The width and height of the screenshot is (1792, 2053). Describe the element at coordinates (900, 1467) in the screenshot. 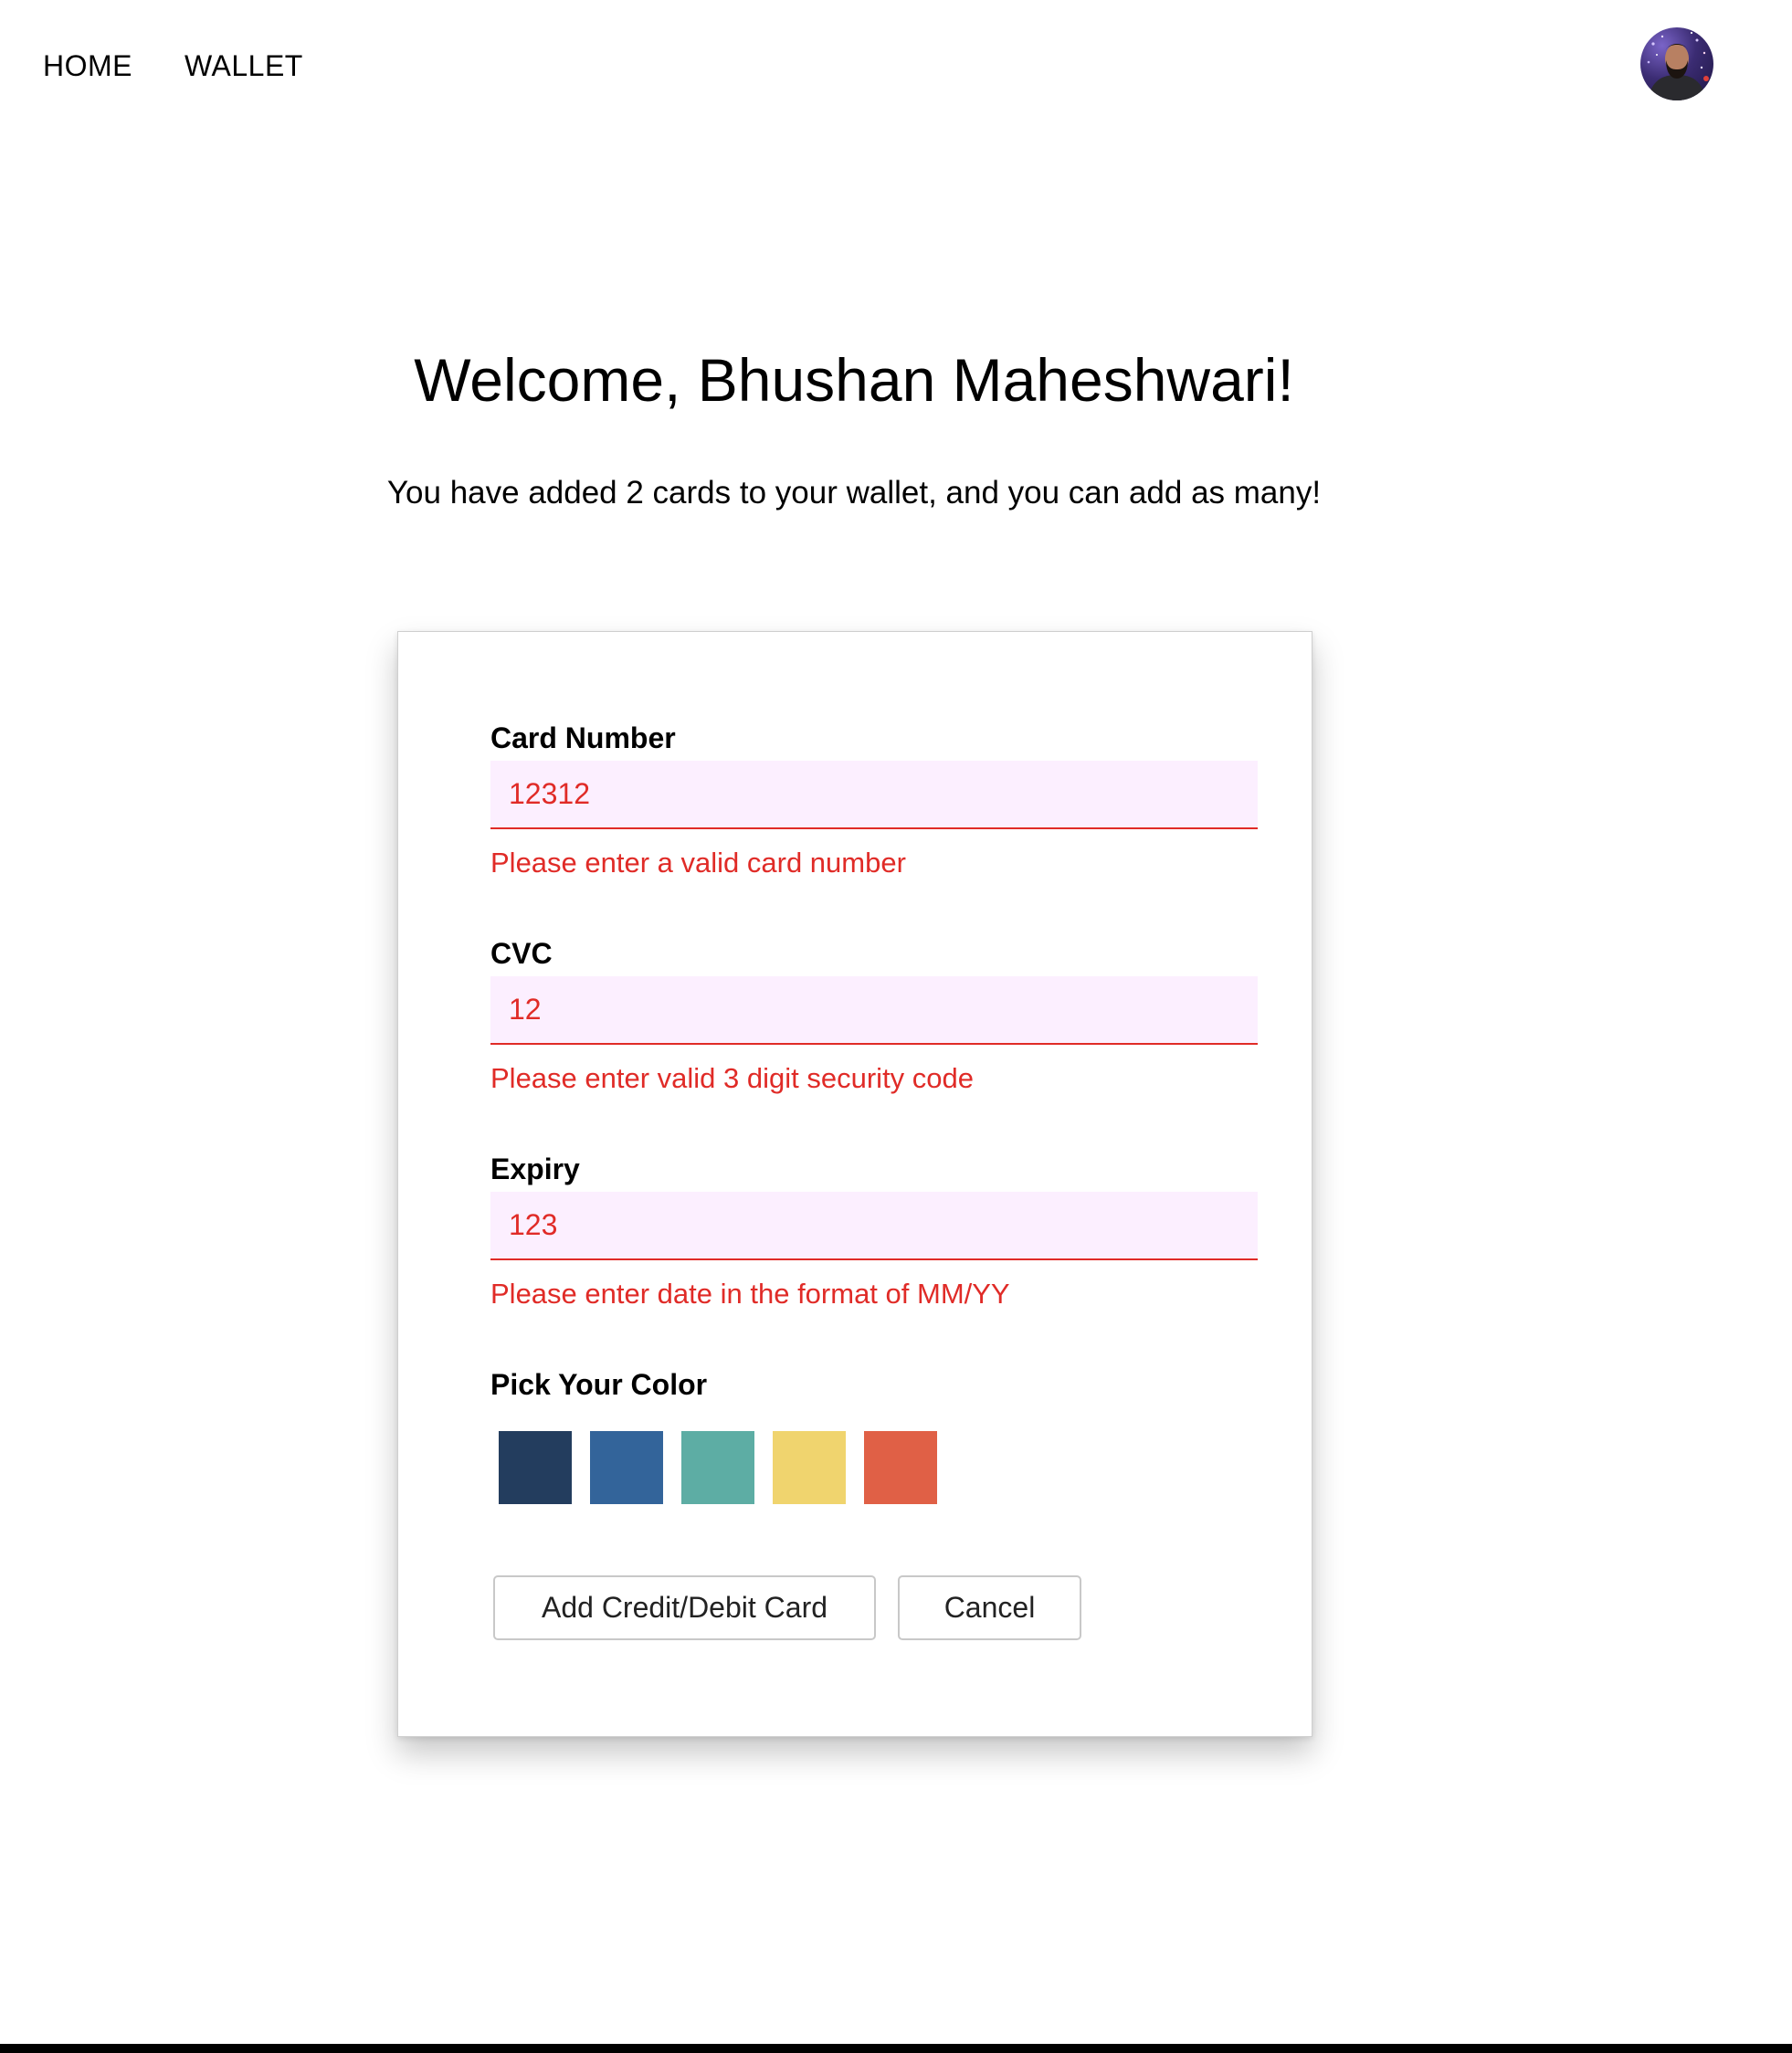

I see `color-swatch-orange` at that location.